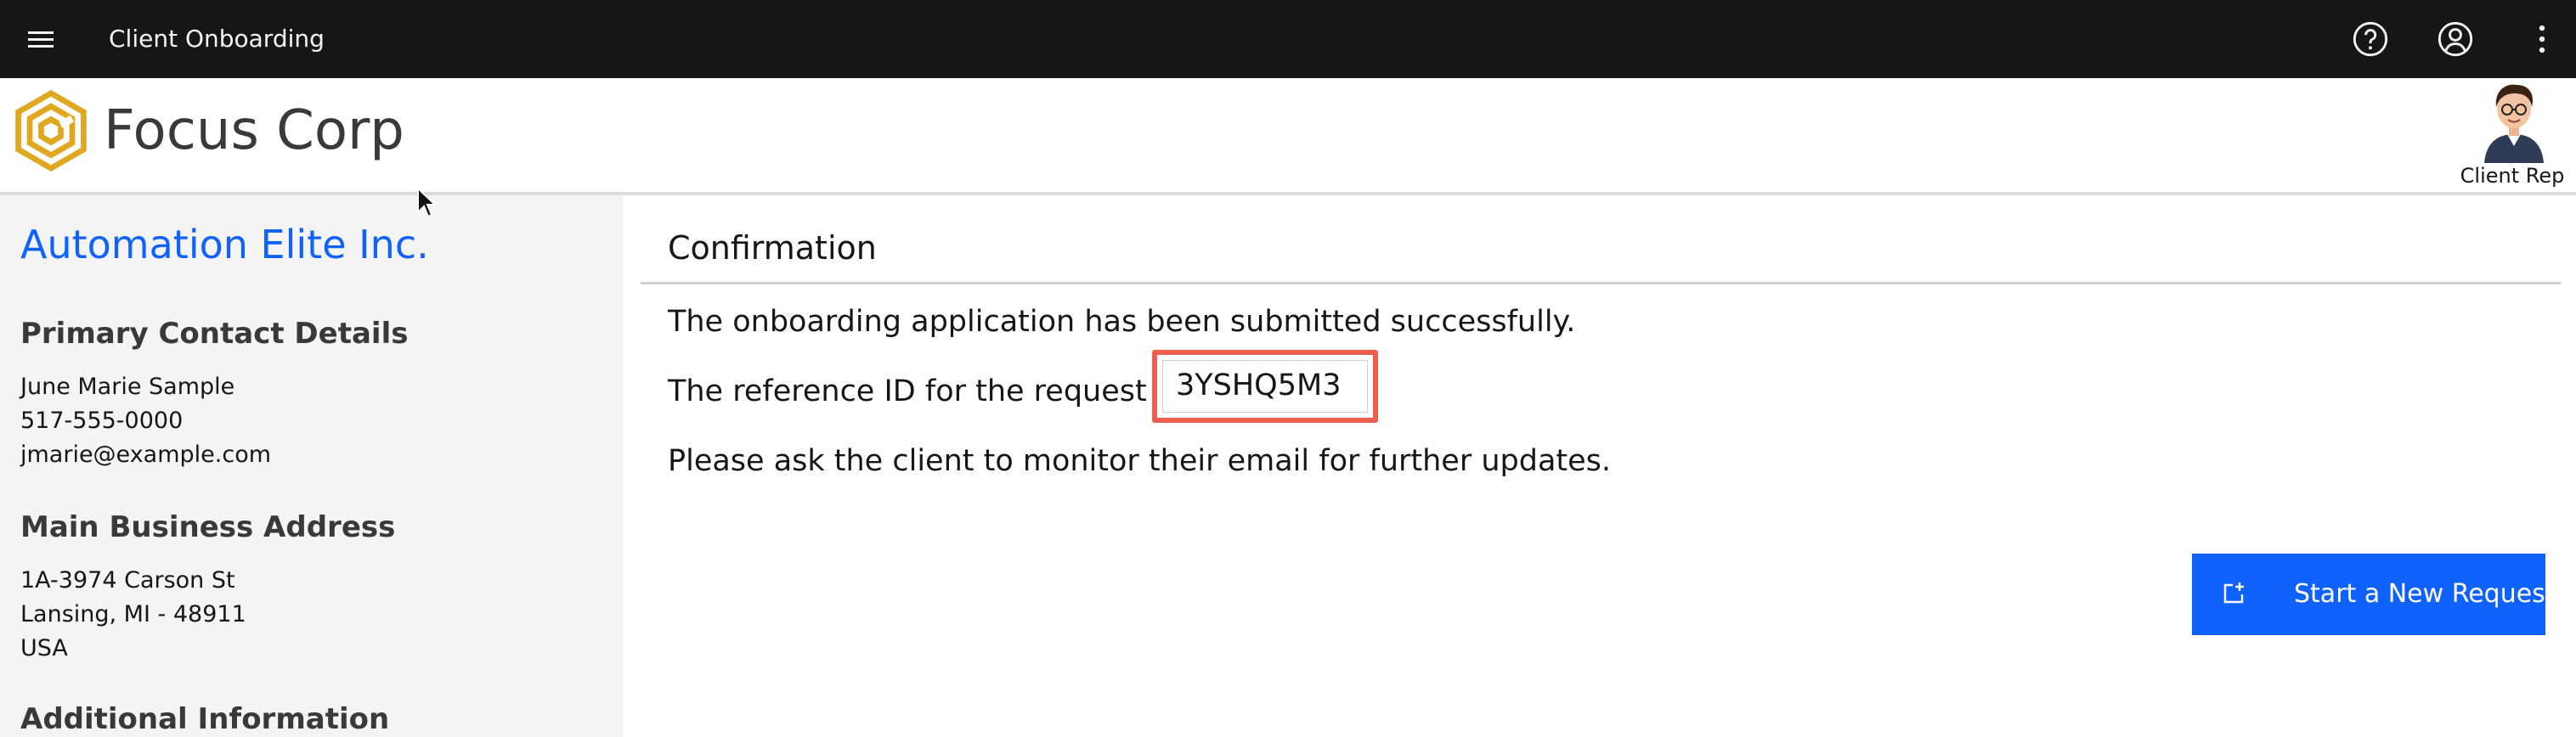 The height and width of the screenshot is (737, 2576). Describe the element at coordinates (215, 334) in the screenshot. I see `primary-contact-heading: Primary Contact Details` at that location.